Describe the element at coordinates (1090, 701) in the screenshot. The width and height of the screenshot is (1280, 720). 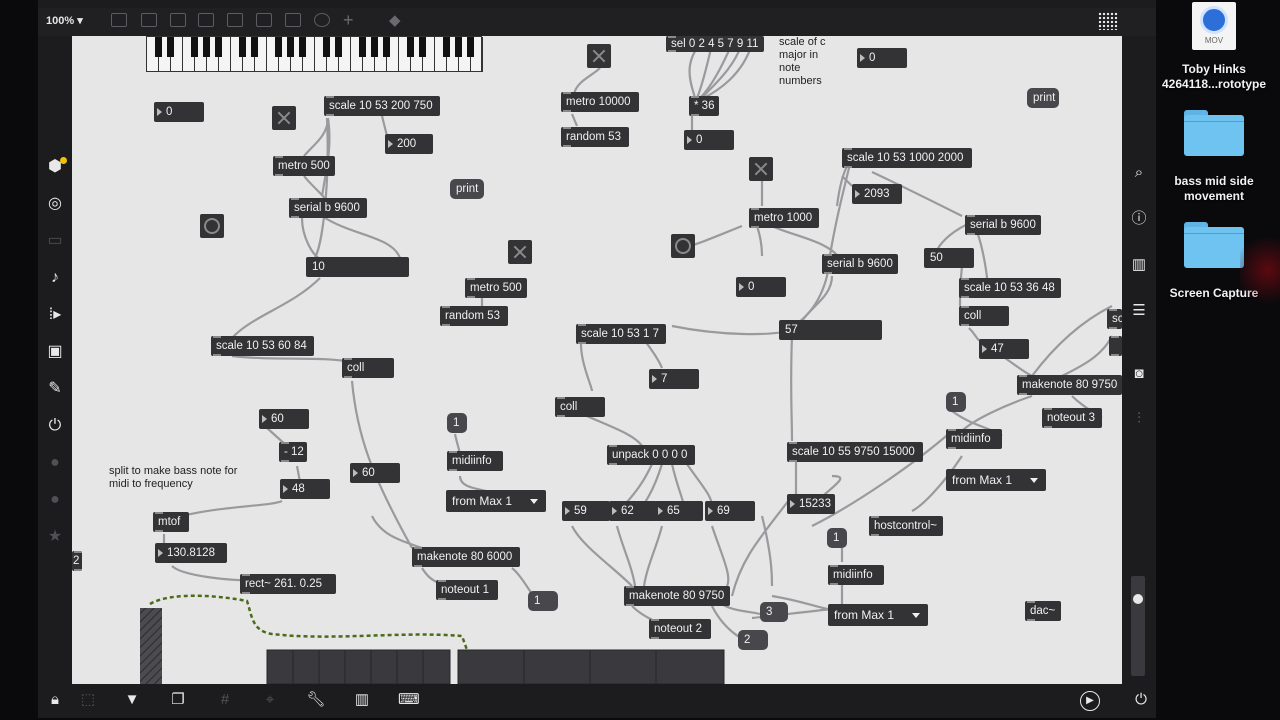
I see `play-icon: ▶` at that location.